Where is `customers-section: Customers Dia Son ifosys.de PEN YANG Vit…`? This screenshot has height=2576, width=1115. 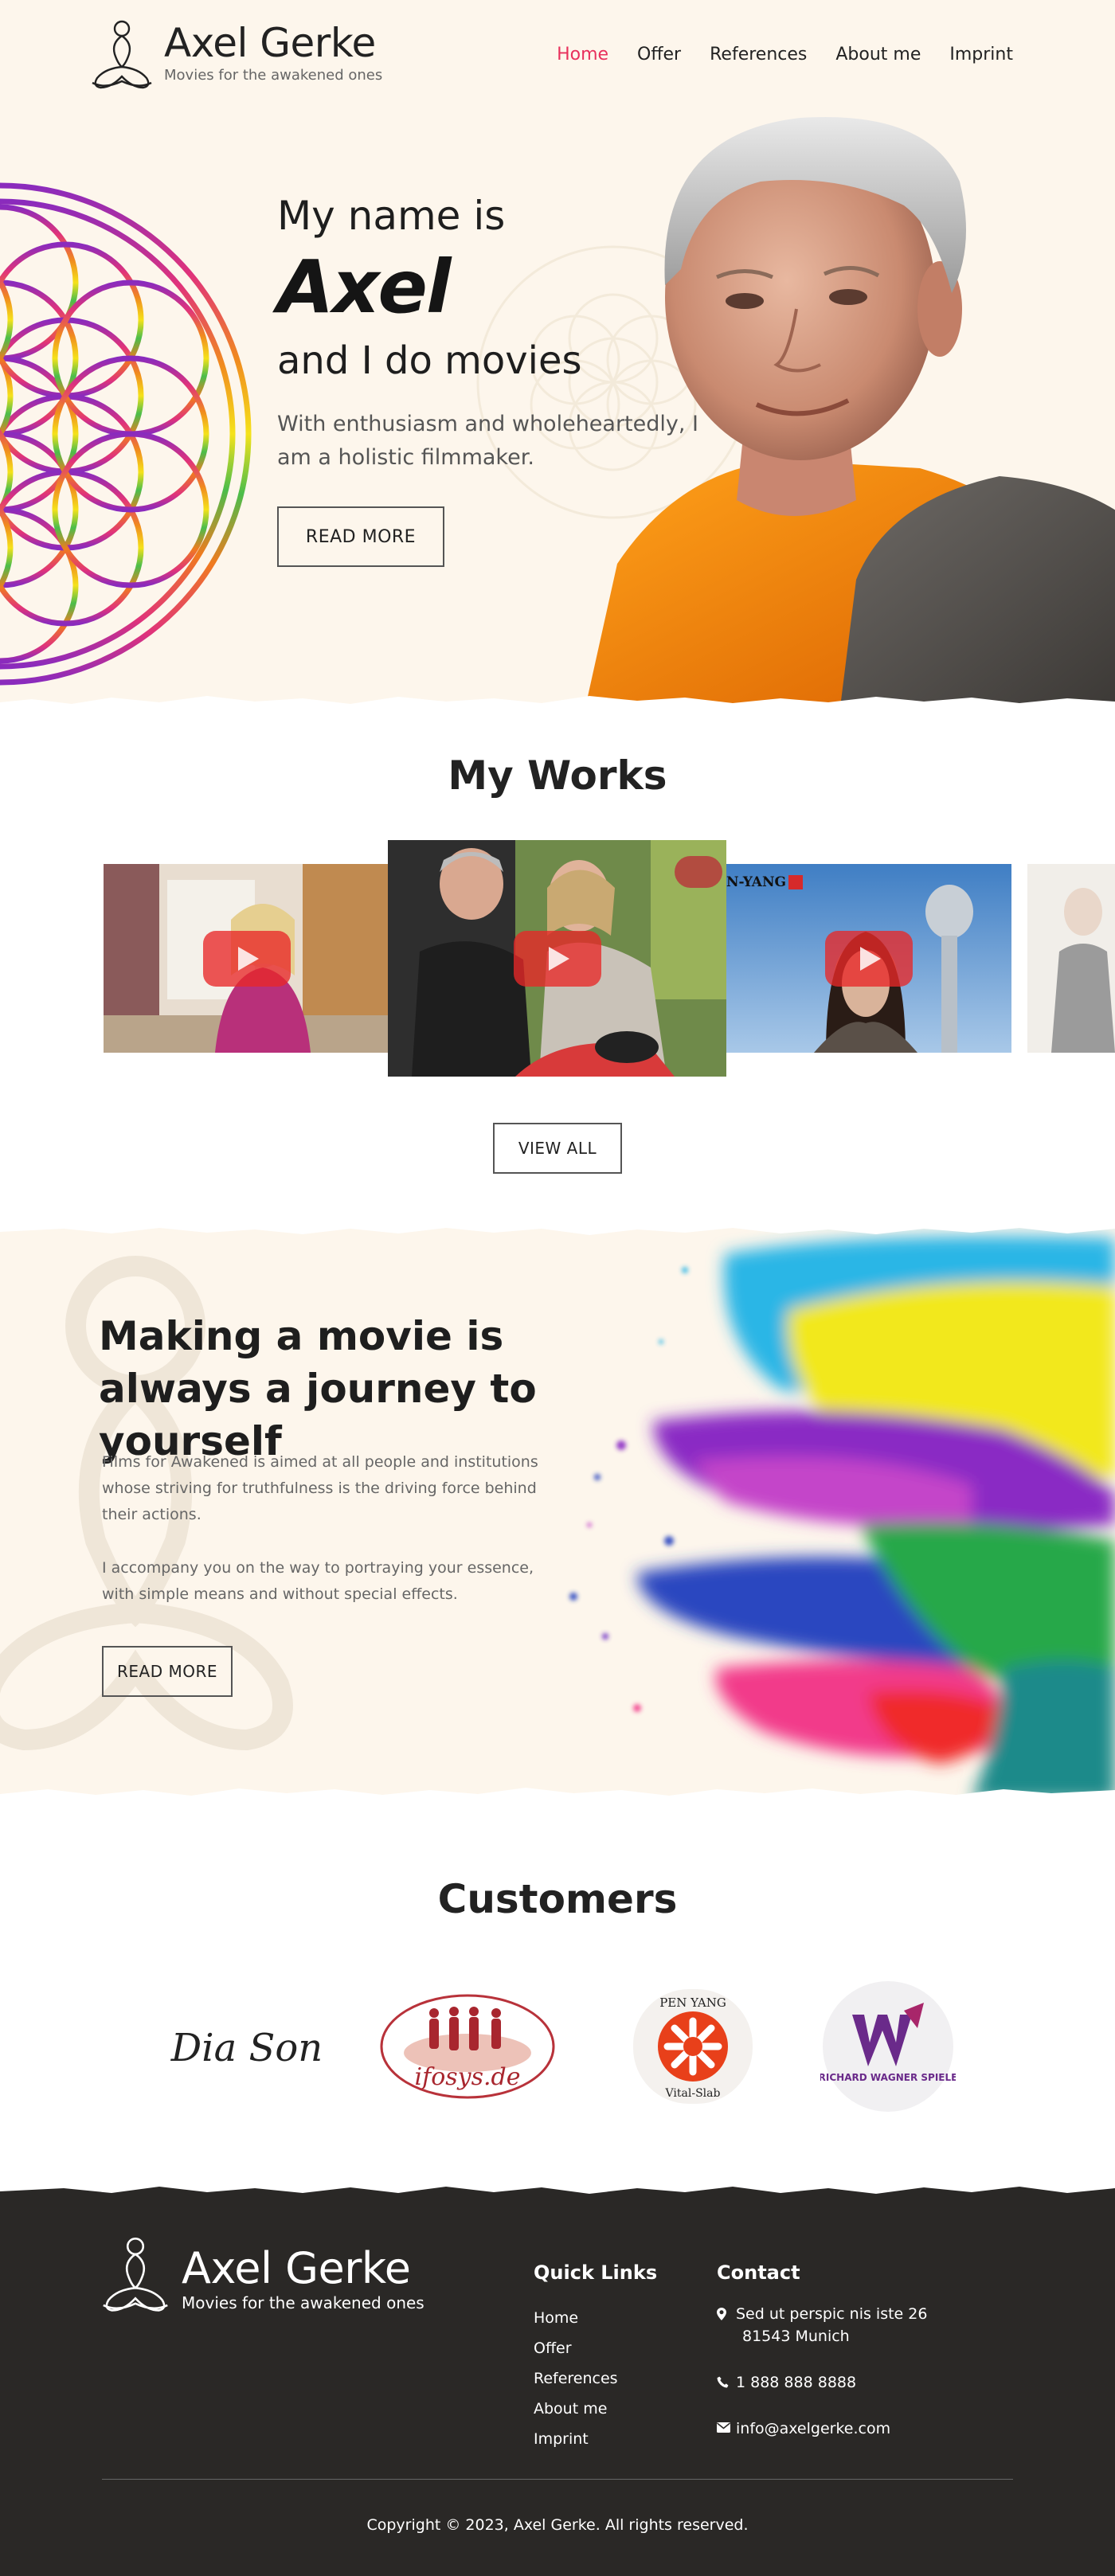 customers-section: Customers Dia Son ifosys.de PEN YANG Vit… is located at coordinates (557, 1991).